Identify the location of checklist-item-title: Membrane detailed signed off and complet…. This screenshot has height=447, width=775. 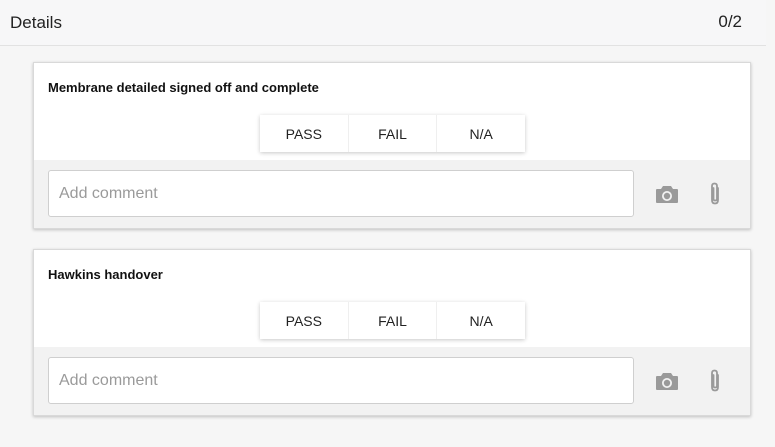
(183, 87).